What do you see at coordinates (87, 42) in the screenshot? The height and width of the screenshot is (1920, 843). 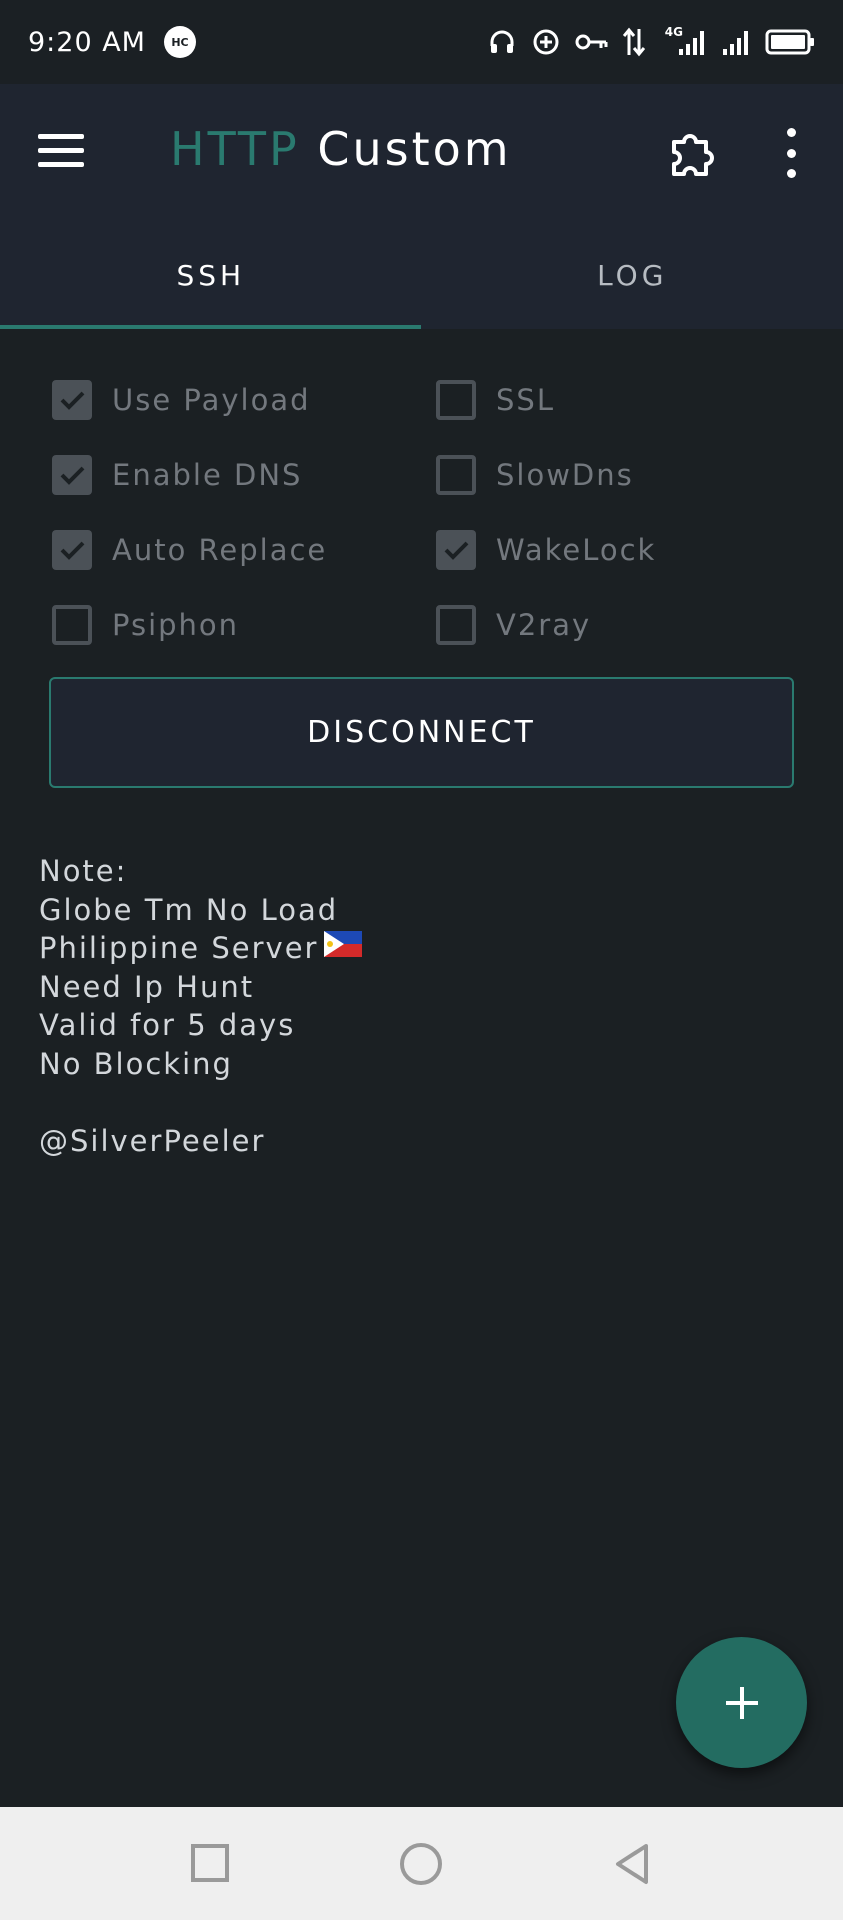 I see `status-time: 9:20 AM` at bounding box center [87, 42].